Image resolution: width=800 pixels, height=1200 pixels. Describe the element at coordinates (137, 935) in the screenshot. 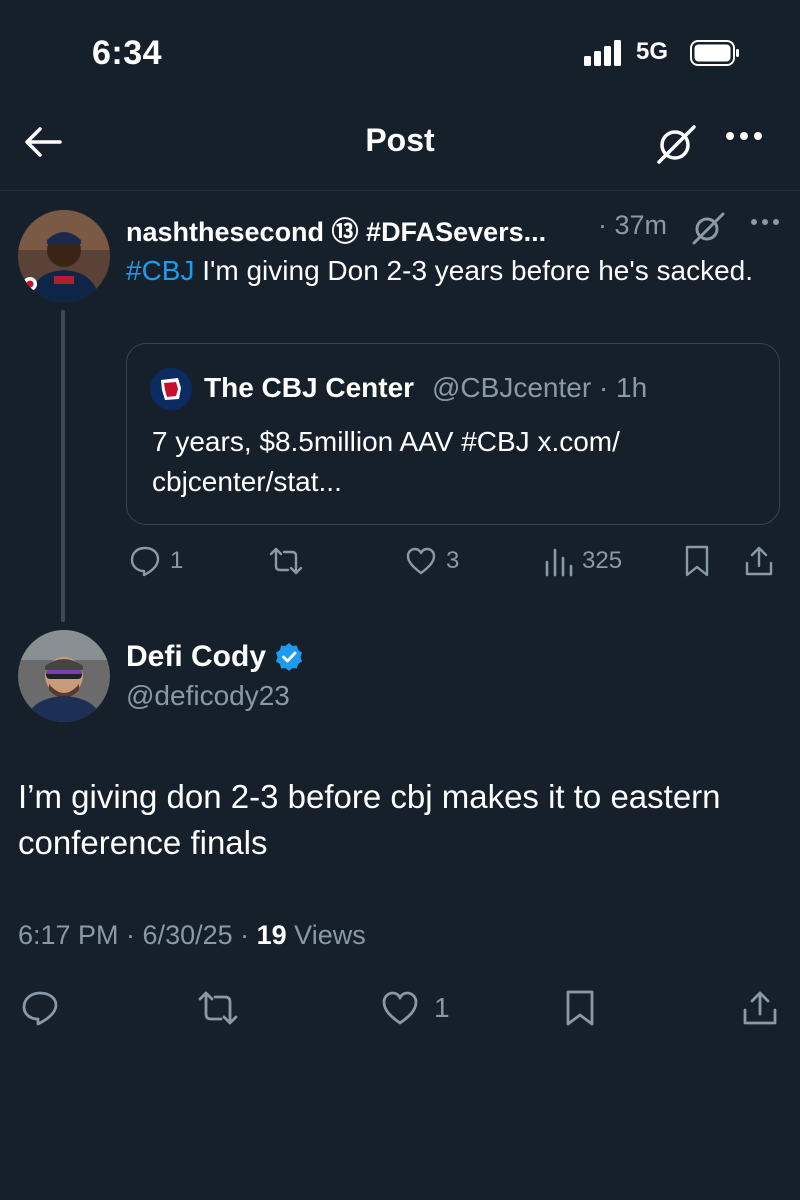

I see `post-timestamp: 6:17 PM · 6/30/25 ·` at that location.